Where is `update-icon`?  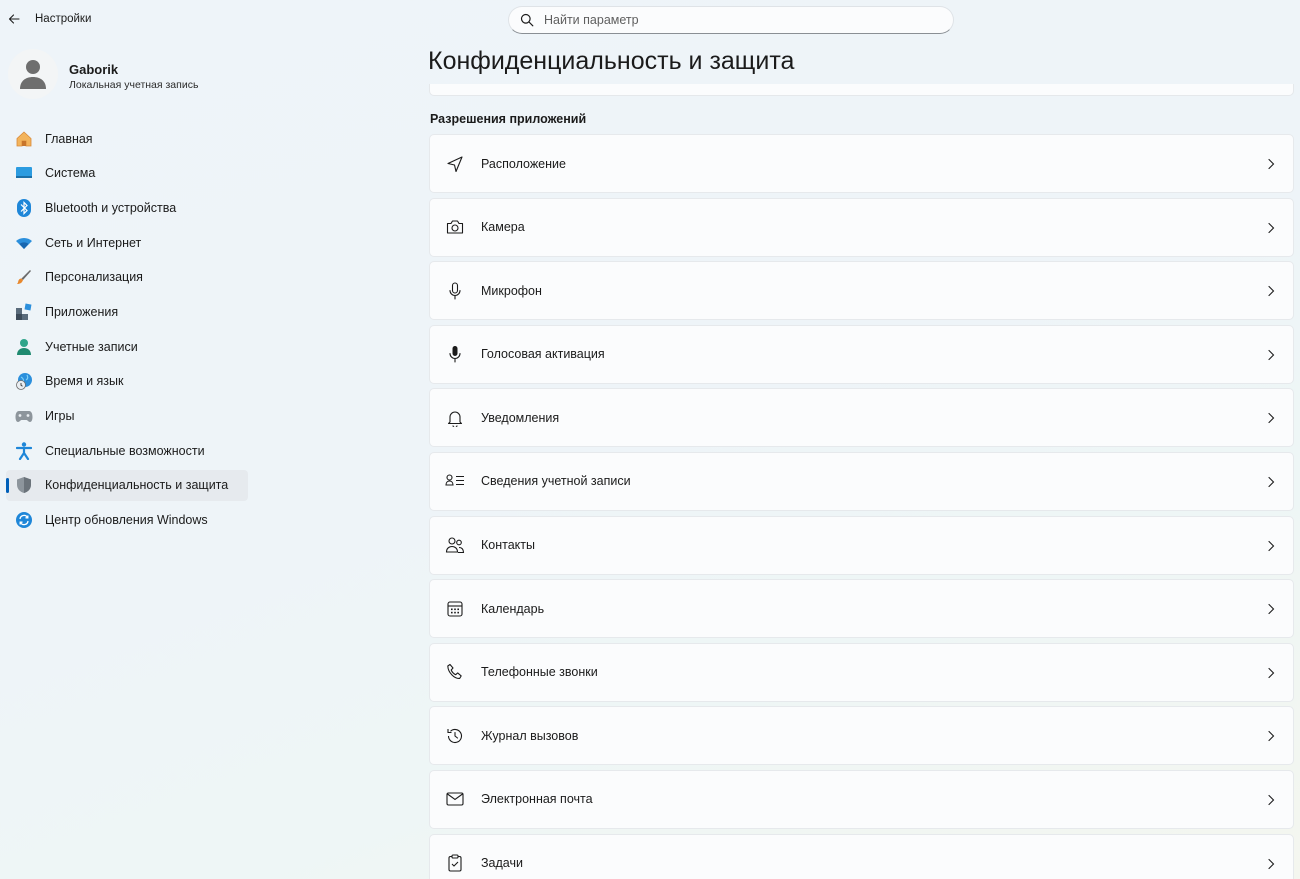 update-icon is located at coordinates (24, 520).